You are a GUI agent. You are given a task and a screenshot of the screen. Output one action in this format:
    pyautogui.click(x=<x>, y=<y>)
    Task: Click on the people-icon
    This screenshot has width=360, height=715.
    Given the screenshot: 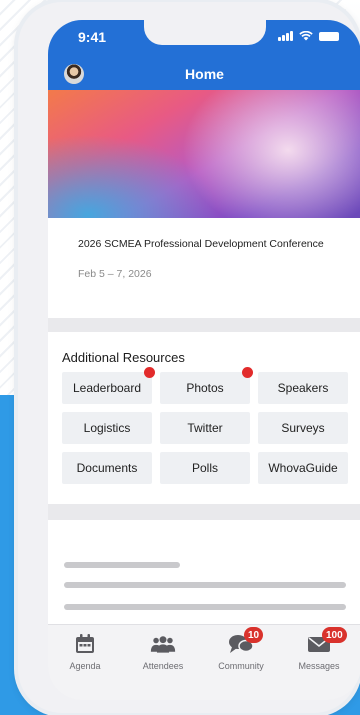 What is the action you would take?
    pyautogui.click(x=163, y=644)
    